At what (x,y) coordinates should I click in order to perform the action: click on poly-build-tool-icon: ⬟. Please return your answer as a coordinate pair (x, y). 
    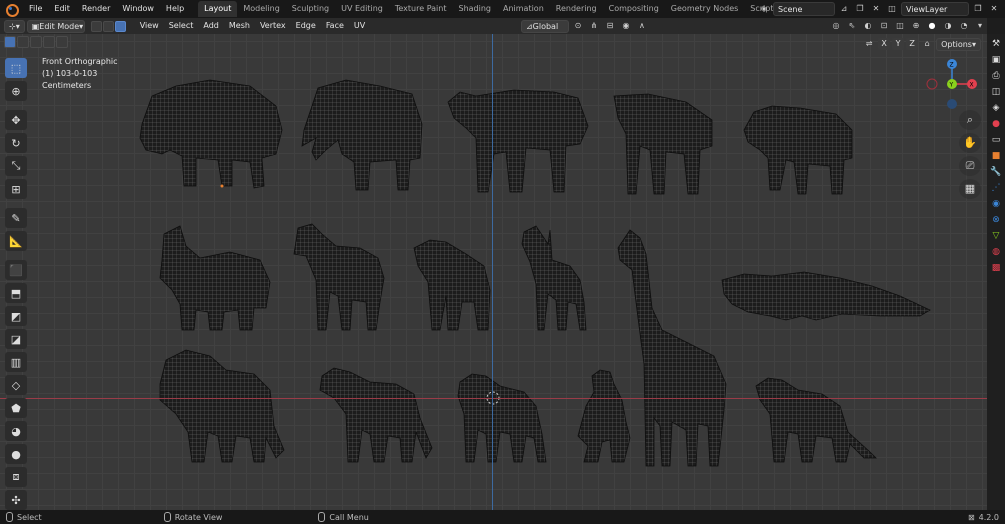
    Looking at the image, I should click on (16, 408).